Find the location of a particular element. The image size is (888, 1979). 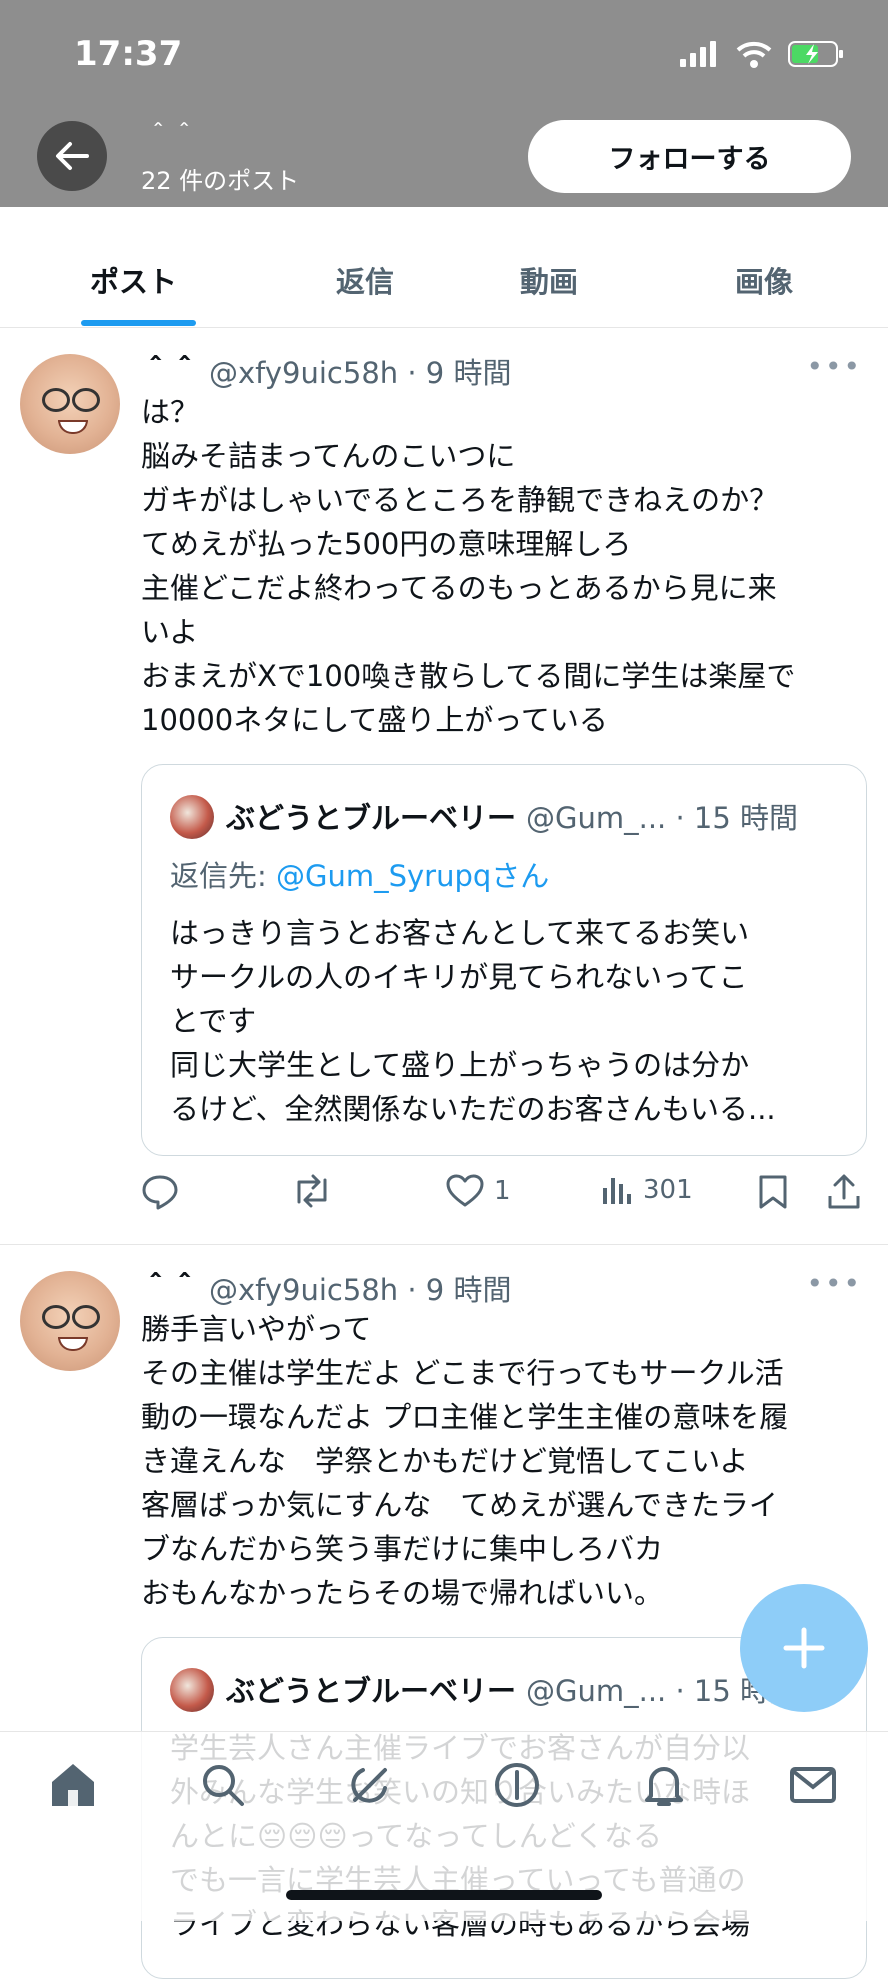

views-icon is located at coordinates (617, 1191).